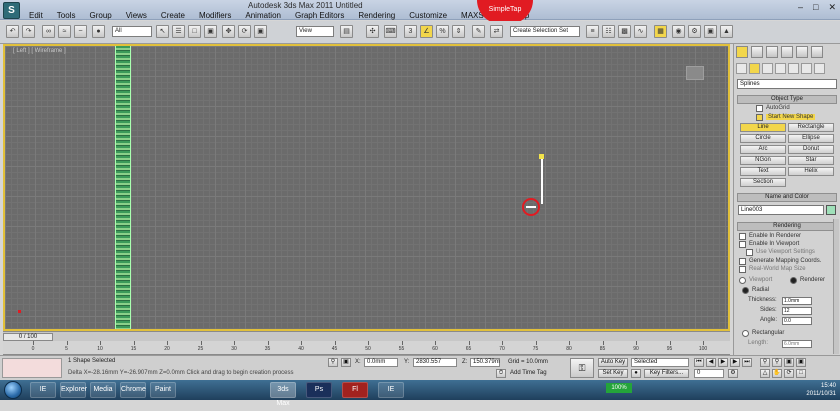  Describe the element at coordinates (315, 31) in the screenshot. I see `reference-coordinate-dropdown: View` at that location.